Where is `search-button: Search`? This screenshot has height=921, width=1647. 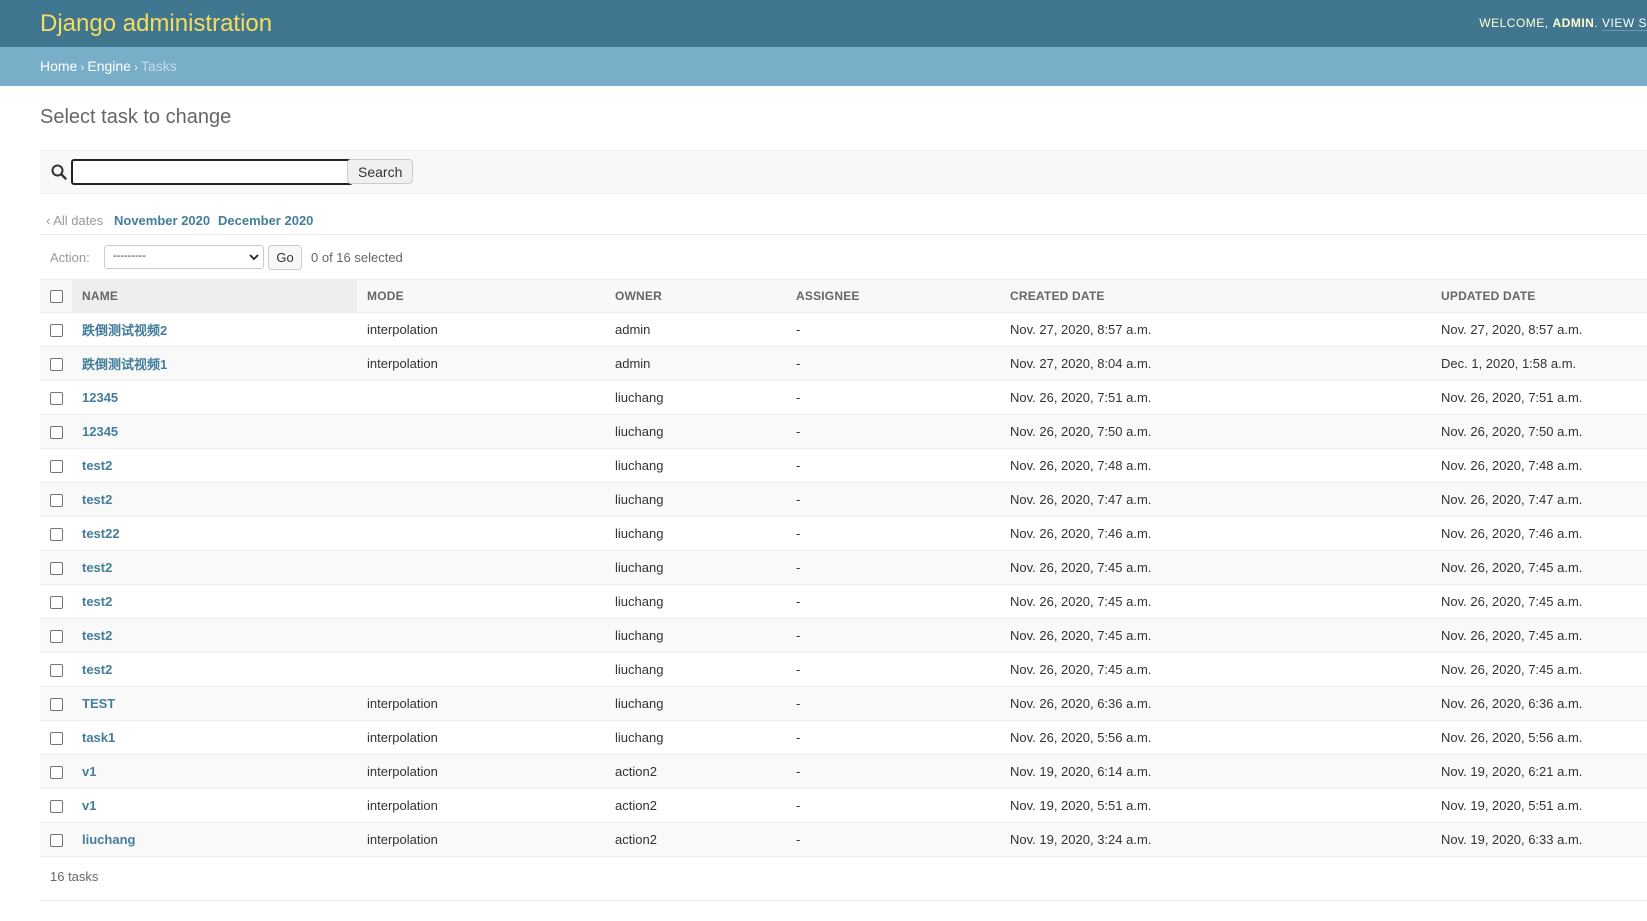 search-button: Search is located at coordinates (380, 171).